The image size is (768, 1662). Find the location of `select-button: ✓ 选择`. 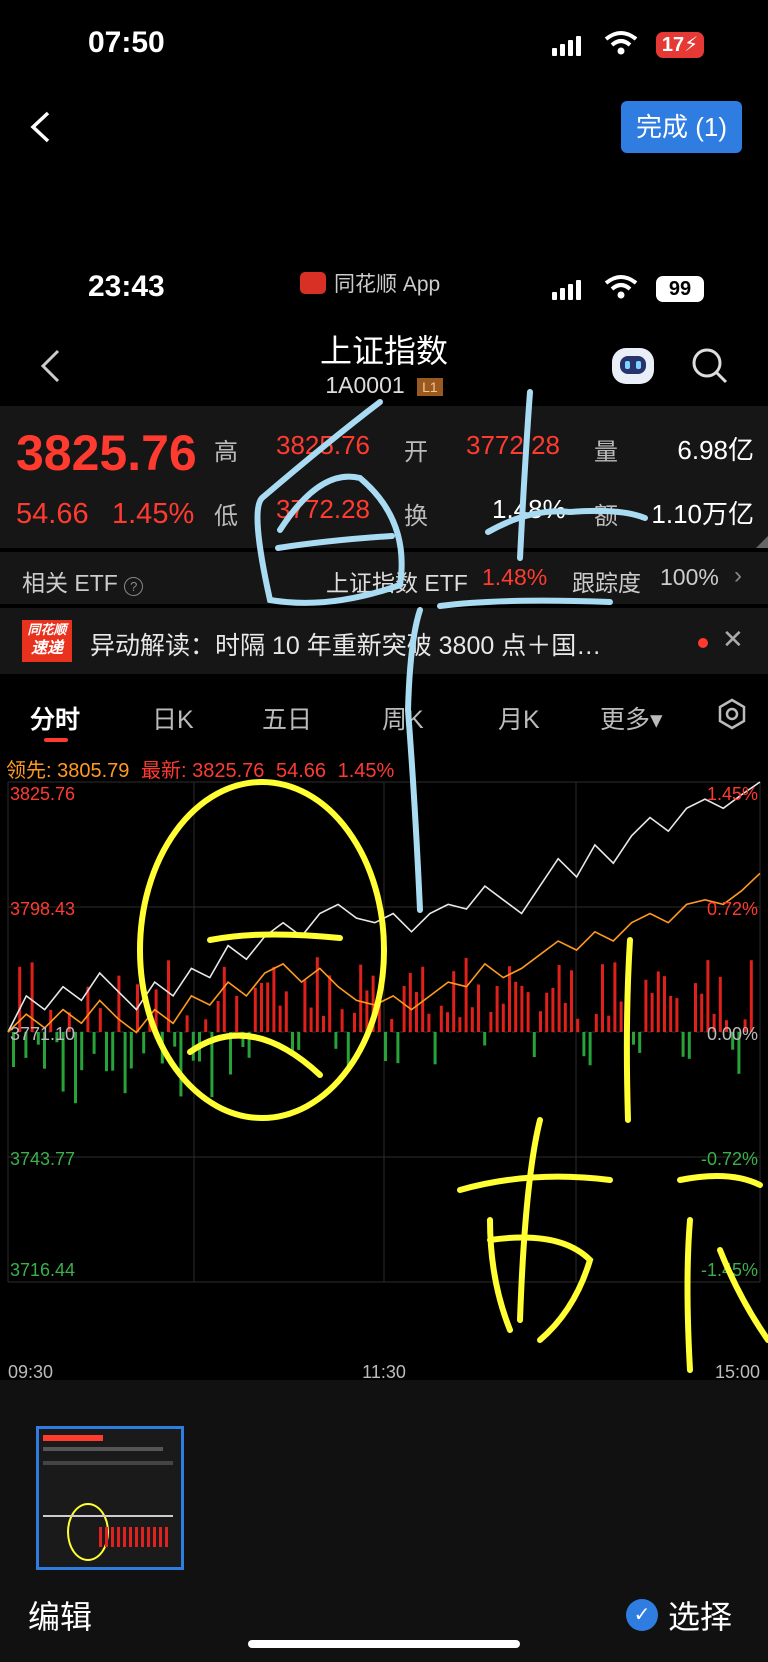

select-button: ✓ 选择 is located at coordinates (679, 1615).